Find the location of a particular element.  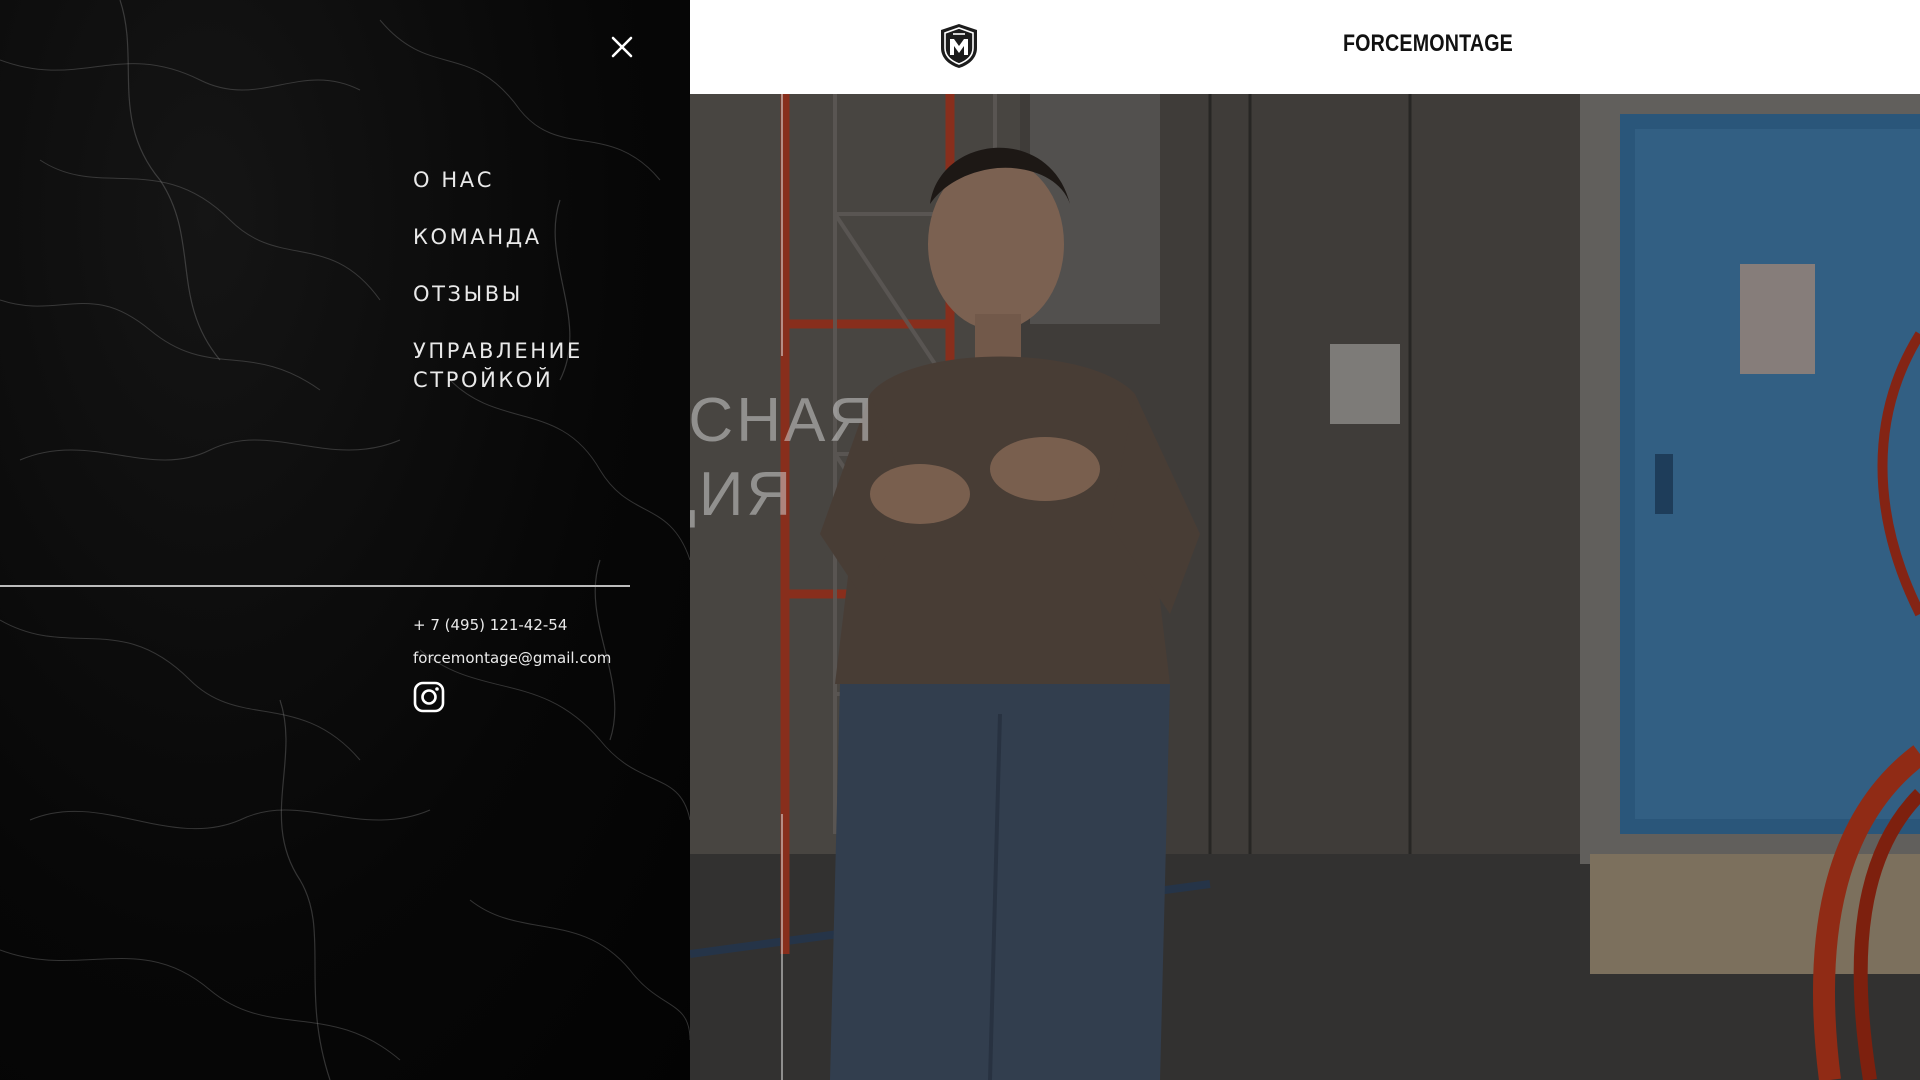

brand-name: FORCEMONTAGE is located at coordinates (1428, 44).